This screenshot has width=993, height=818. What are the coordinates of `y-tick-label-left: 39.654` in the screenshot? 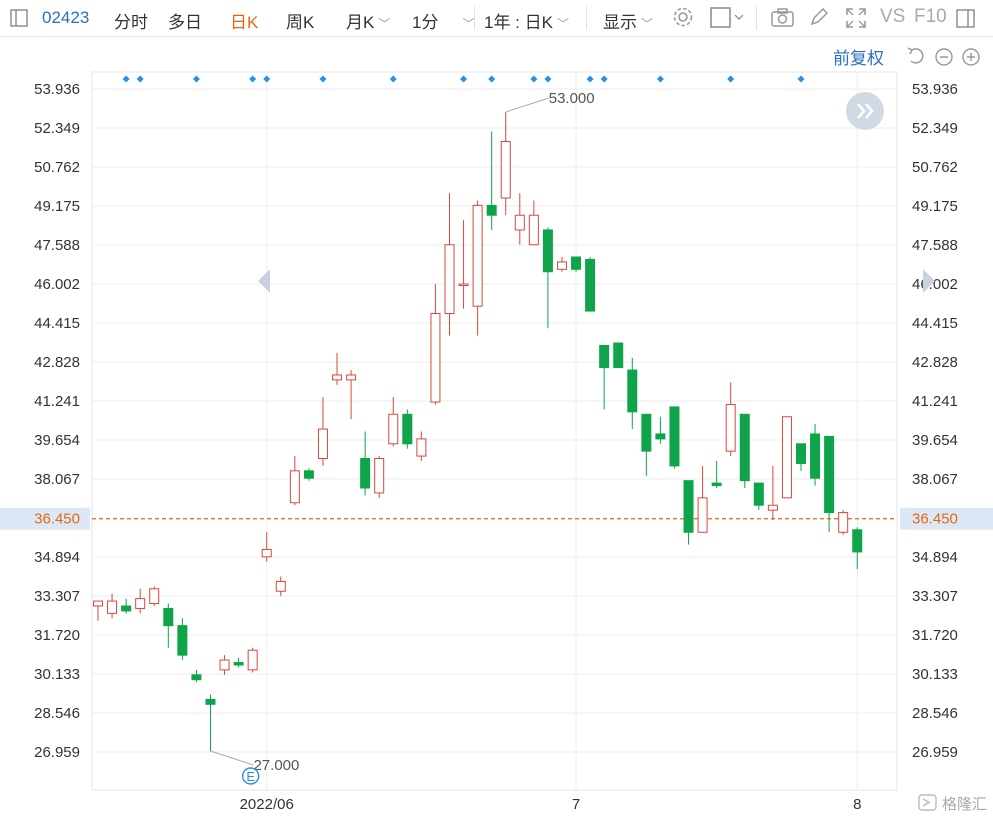 It's located at (57, 440).